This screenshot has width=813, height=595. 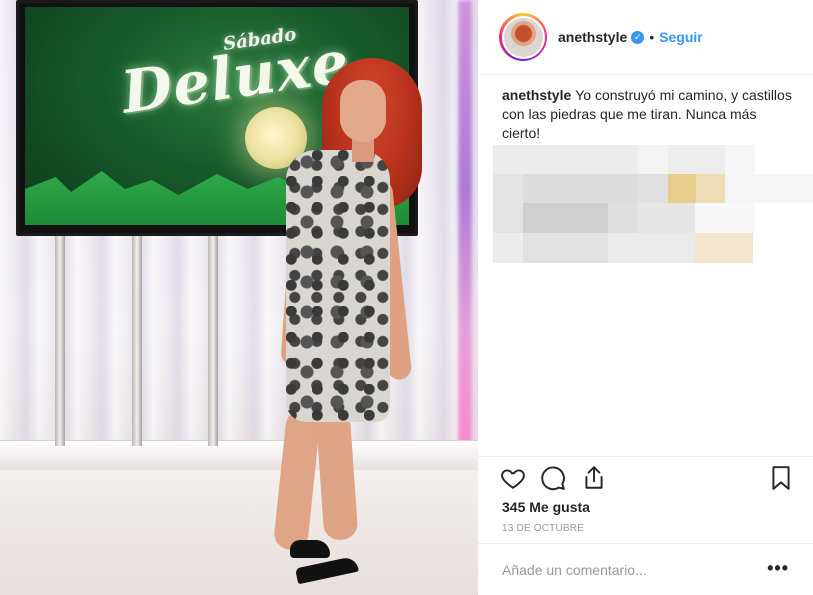 What do you see at coordinates (60, 341) in the screenshot?
I see `tv-stand-left` at bounding box center [60, 341].